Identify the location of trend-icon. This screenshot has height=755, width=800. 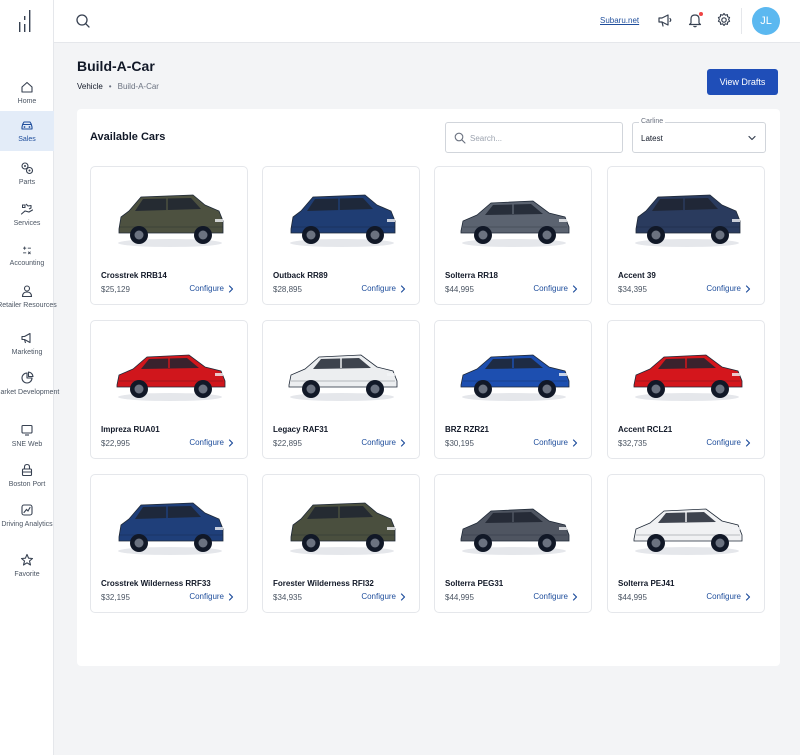
(27, 510).